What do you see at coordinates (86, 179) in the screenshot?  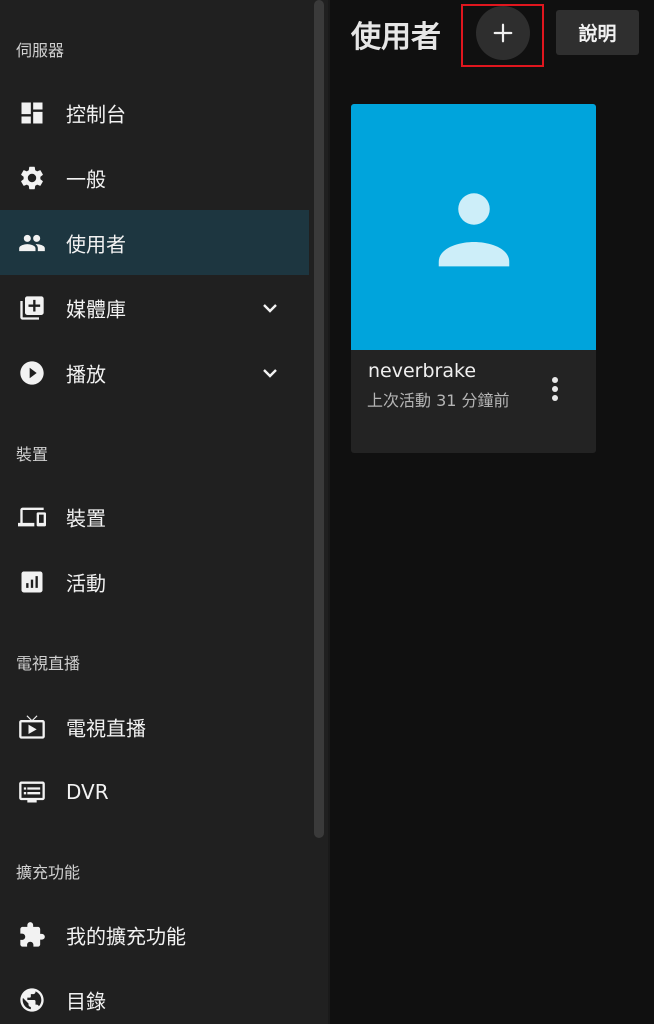 I see `sidebar-item-label: 一般` at bounding box center [86, 179].